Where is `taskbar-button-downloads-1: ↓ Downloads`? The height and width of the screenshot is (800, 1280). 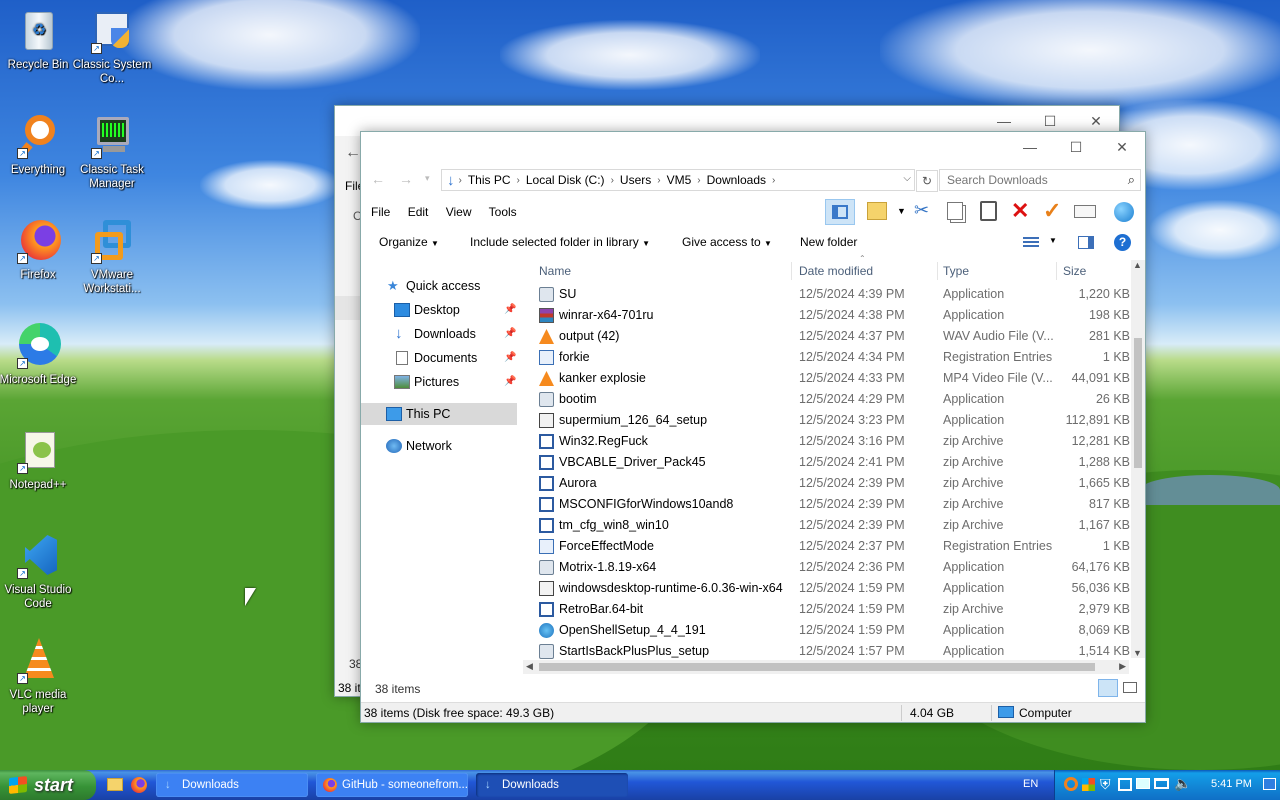 taskbar-button-downloads-1: ↓ Downloads is located at coordinates (232, 785).